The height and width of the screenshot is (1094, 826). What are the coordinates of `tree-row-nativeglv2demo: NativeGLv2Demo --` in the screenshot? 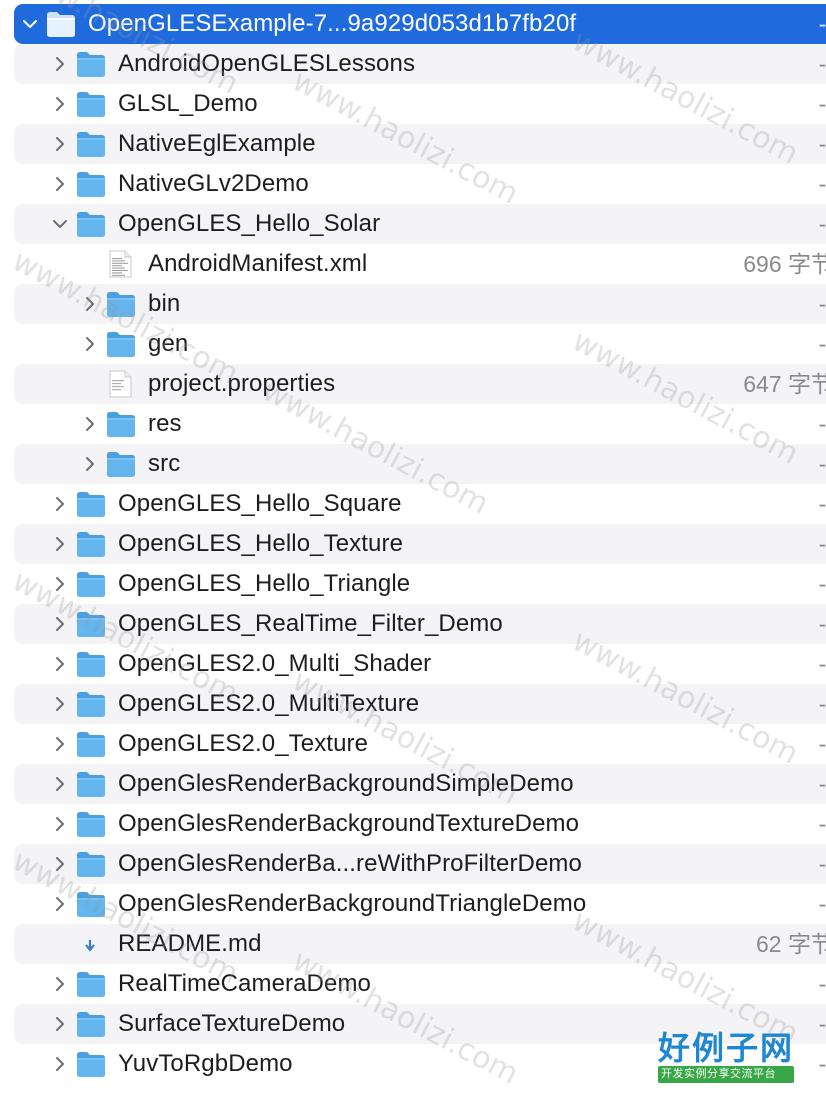 It's located at (420, 184).